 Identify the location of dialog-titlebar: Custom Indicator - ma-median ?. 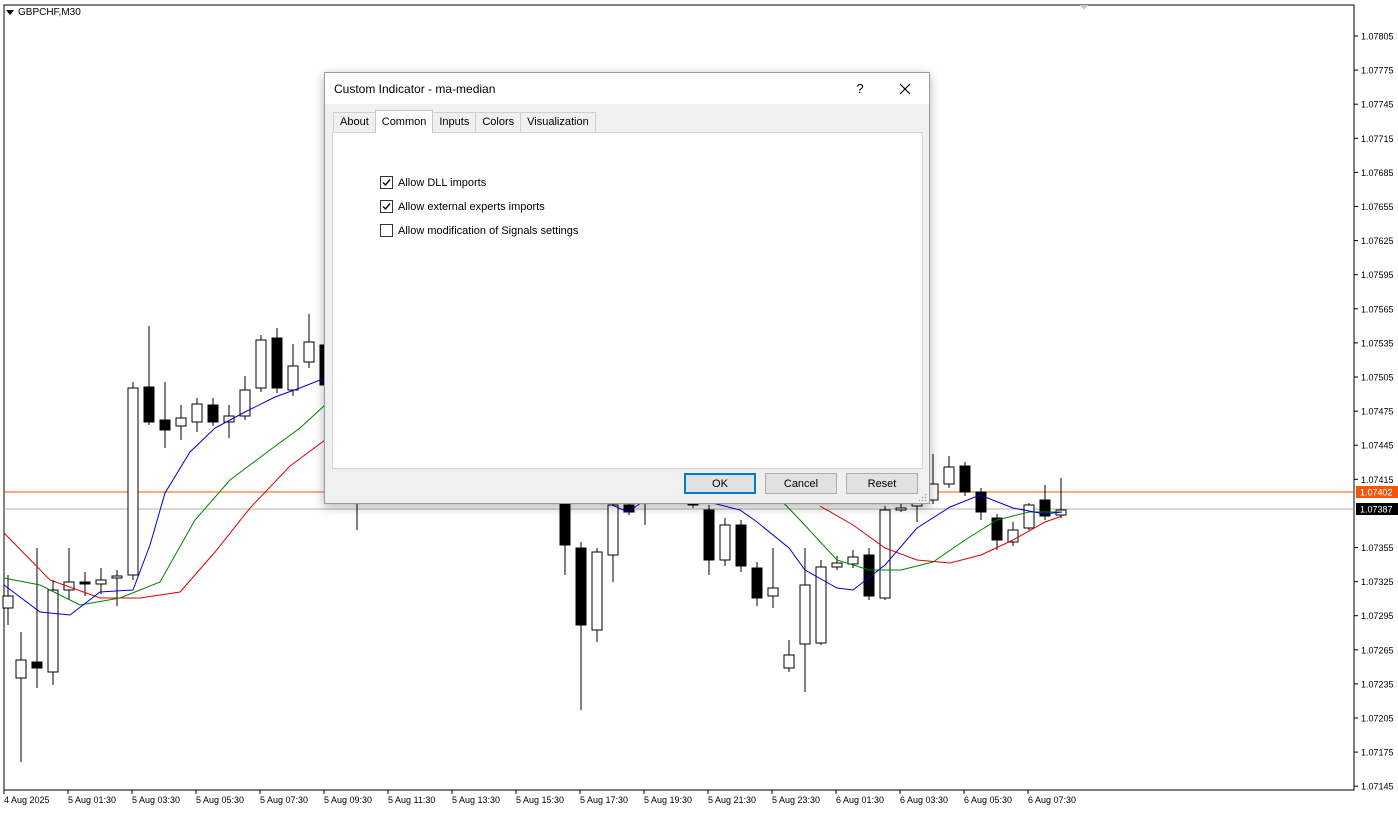
(627, 88).